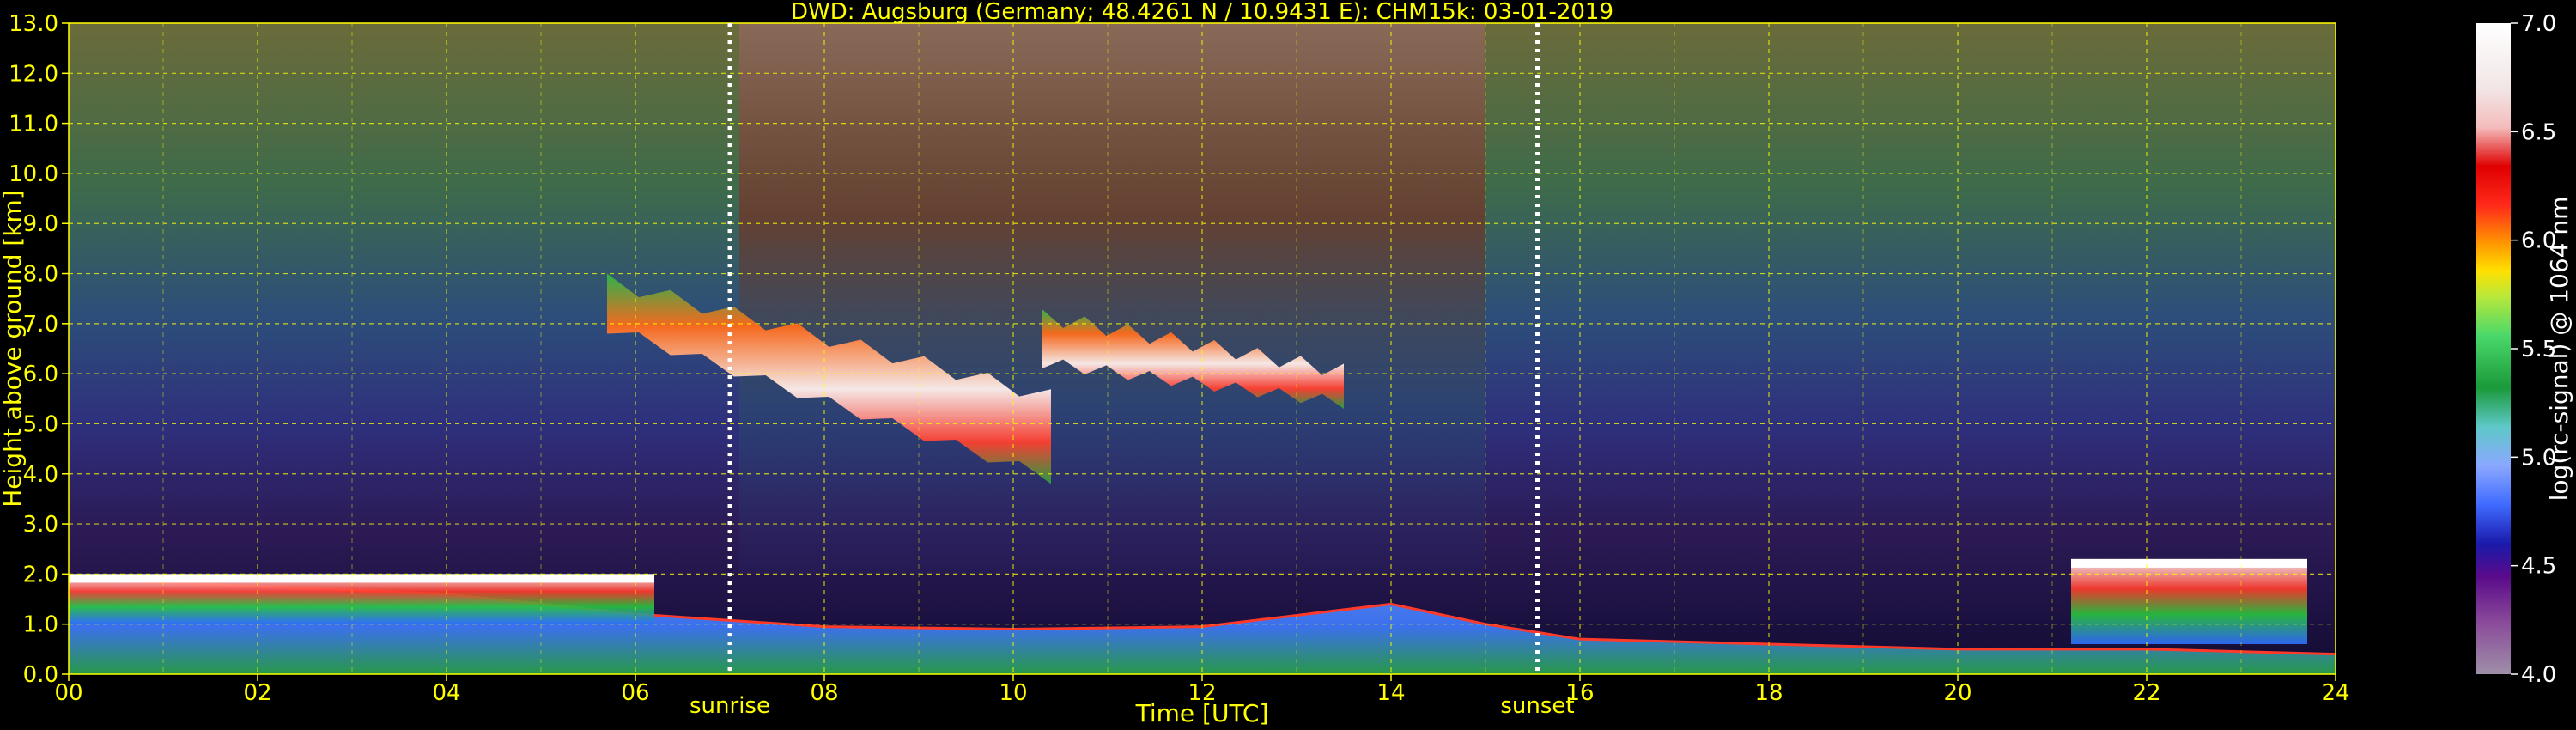 This screenshot has width=2576, height=730. I want to click on y-tick-label-9: 9.0, so click(40, 224).